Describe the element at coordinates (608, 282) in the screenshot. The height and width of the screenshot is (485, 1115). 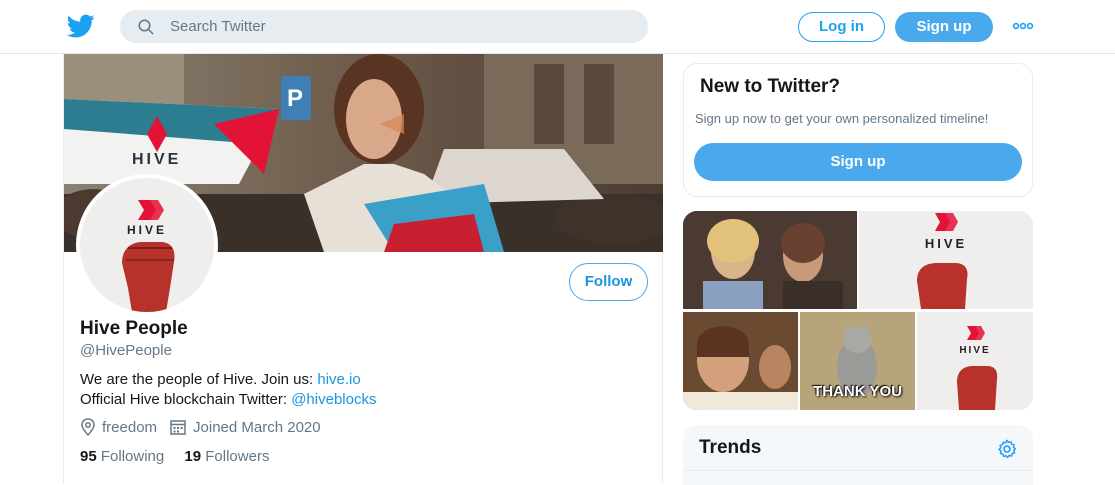
I see `follow-button: Follow` at that location.